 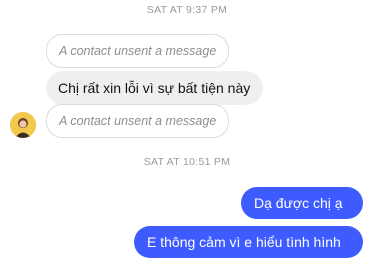 I want to click on outgoing-message-bubble-2: E thông cảm vì e hiểu tình hình, so click(x=248, y=242).